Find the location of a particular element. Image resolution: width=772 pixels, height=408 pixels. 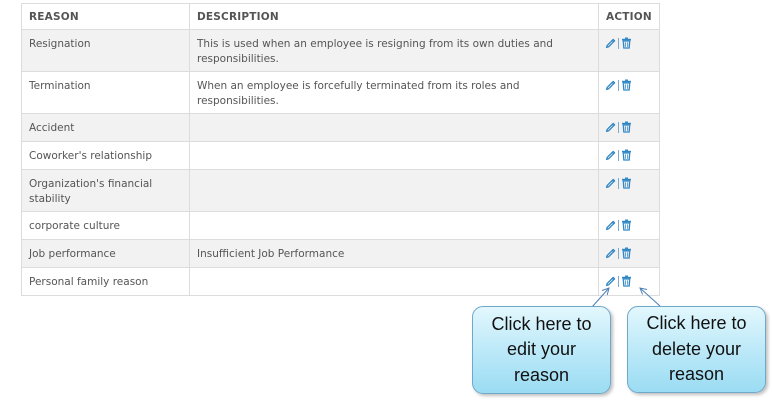

edit-callout-text: Click here to edit your reason is located at coordinates (541, 349).